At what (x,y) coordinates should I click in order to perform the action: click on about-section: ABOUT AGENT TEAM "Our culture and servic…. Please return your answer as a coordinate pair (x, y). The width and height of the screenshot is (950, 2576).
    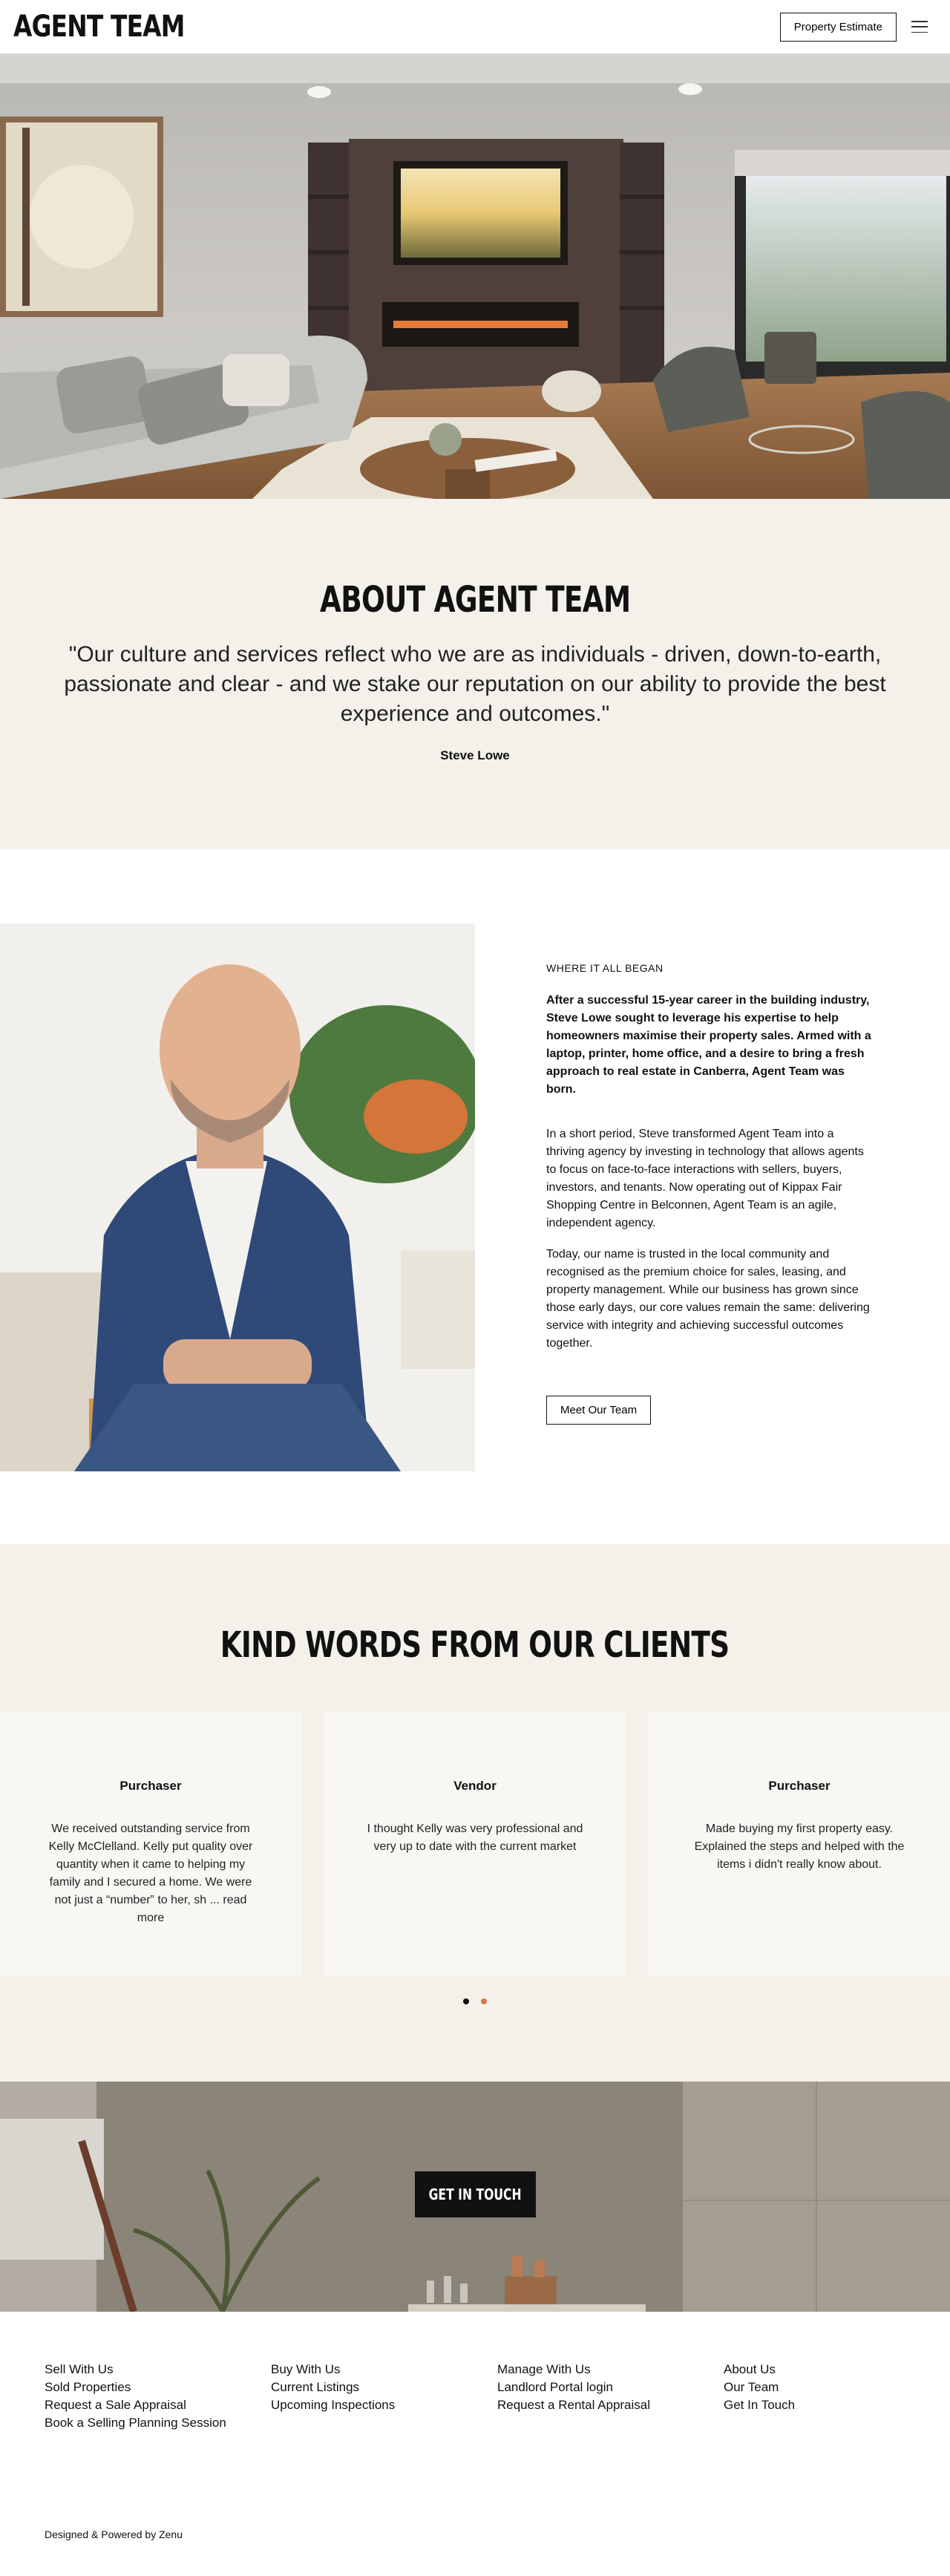
    Looking at the image, I should click on (475, 674).